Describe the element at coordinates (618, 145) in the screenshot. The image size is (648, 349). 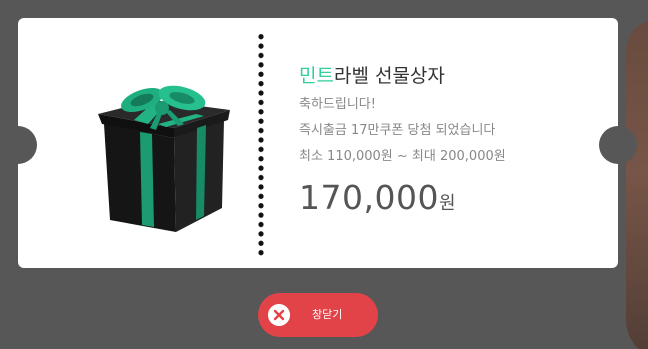
I see `ticket-notch-right` at that location.